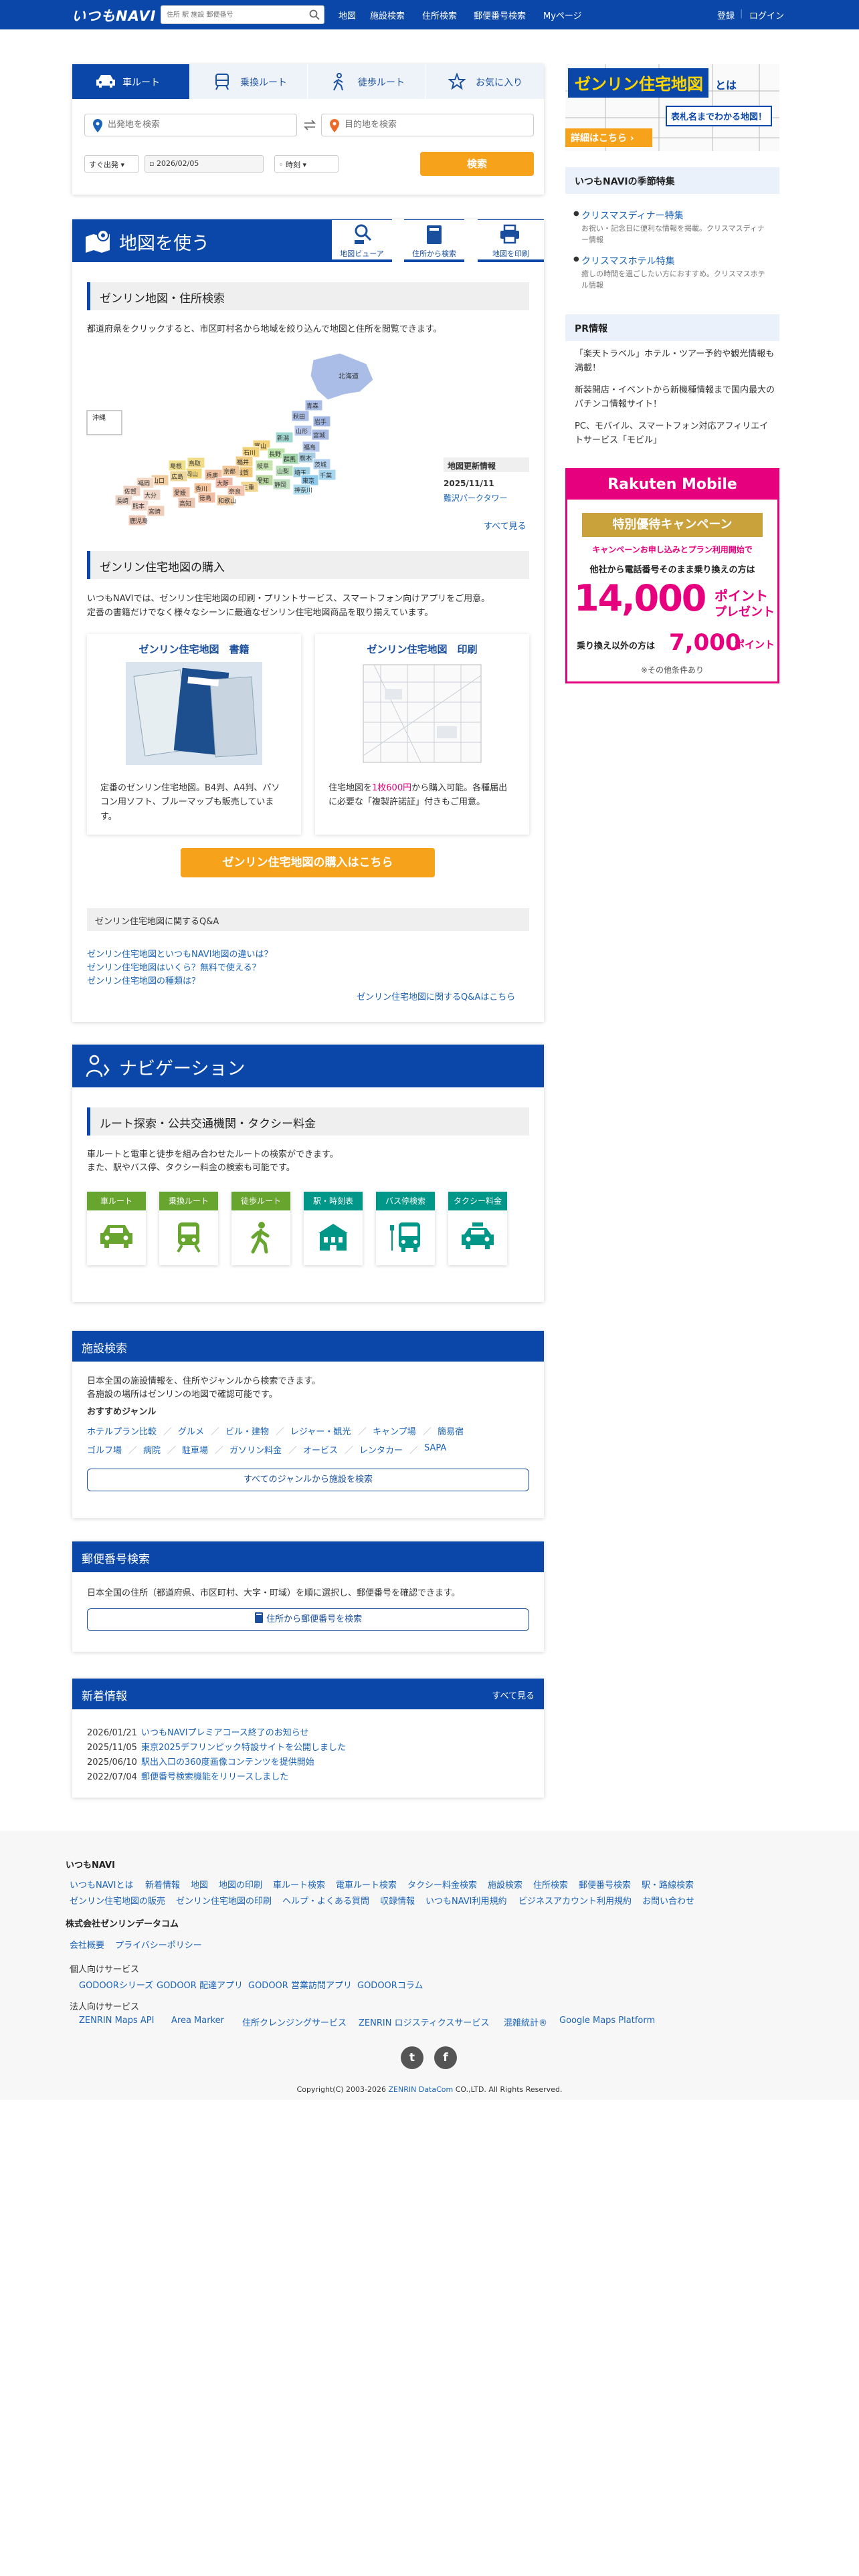  What do you see at coordinates (117, 1228) in the screenshot?
I see `nav-button-car-route: 車ルート` at bounding box center [117, 1228].